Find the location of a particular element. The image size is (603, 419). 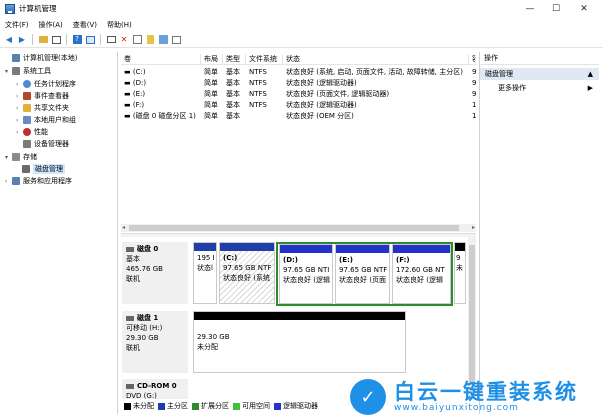

tree-item-system-tools: ▾ 系统工具 is located at coordinates (28, 71).